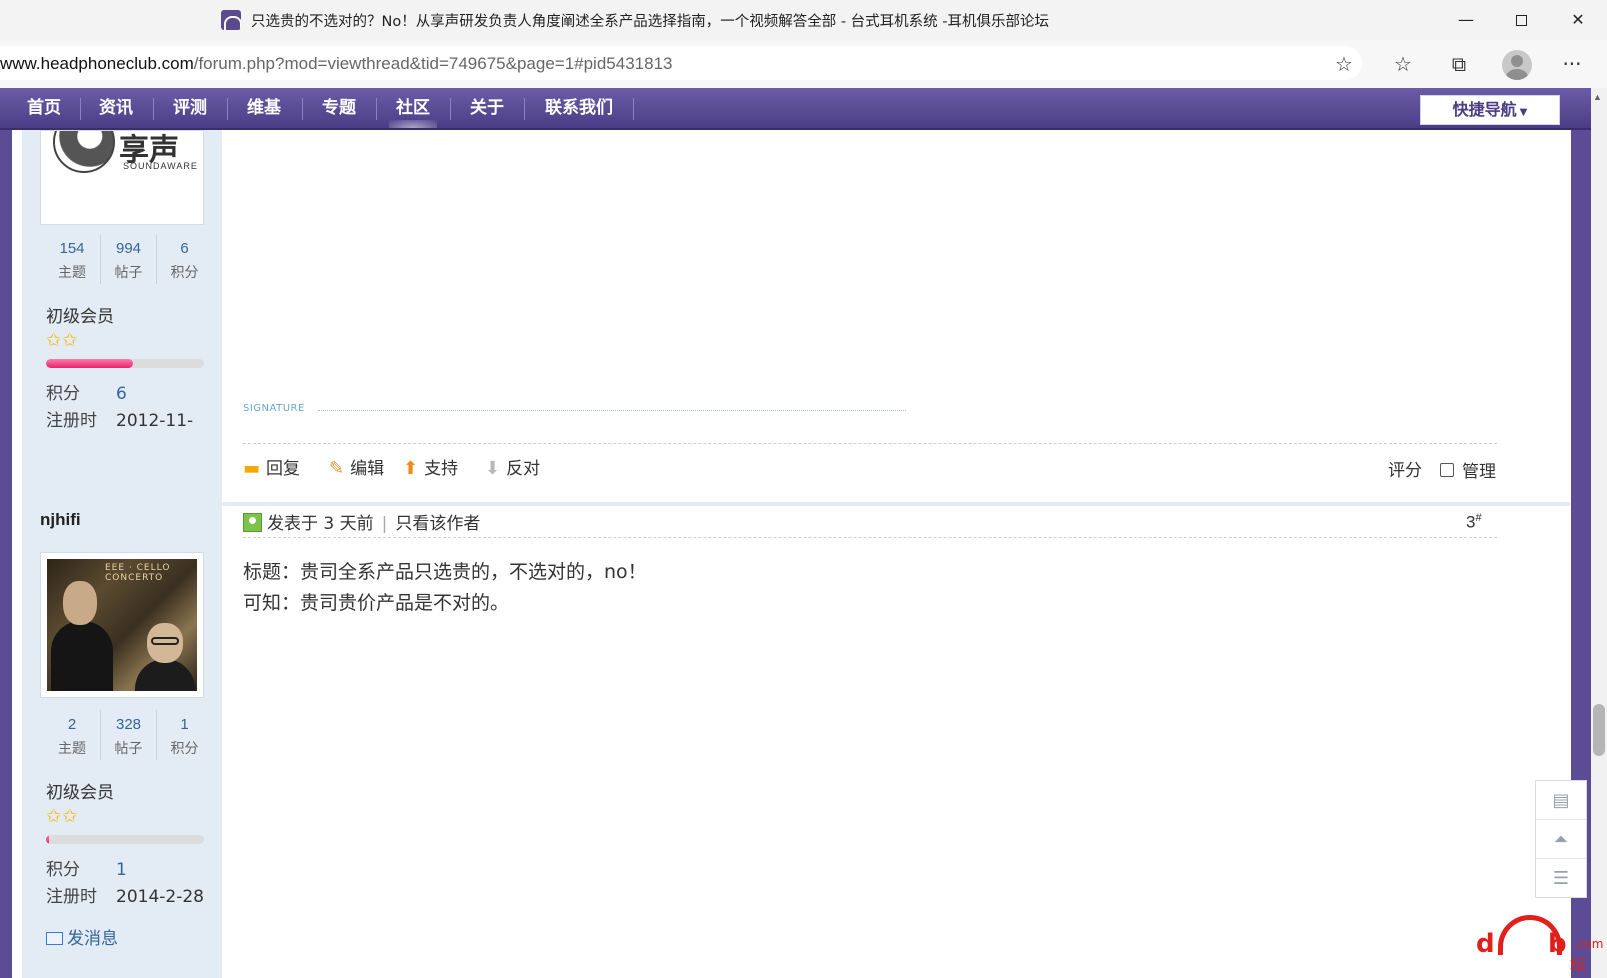  What do you see at coordinates (72, 735) in the screenshot?
I see `stat-threads: 2 主题` at bounding box center [72, 735].